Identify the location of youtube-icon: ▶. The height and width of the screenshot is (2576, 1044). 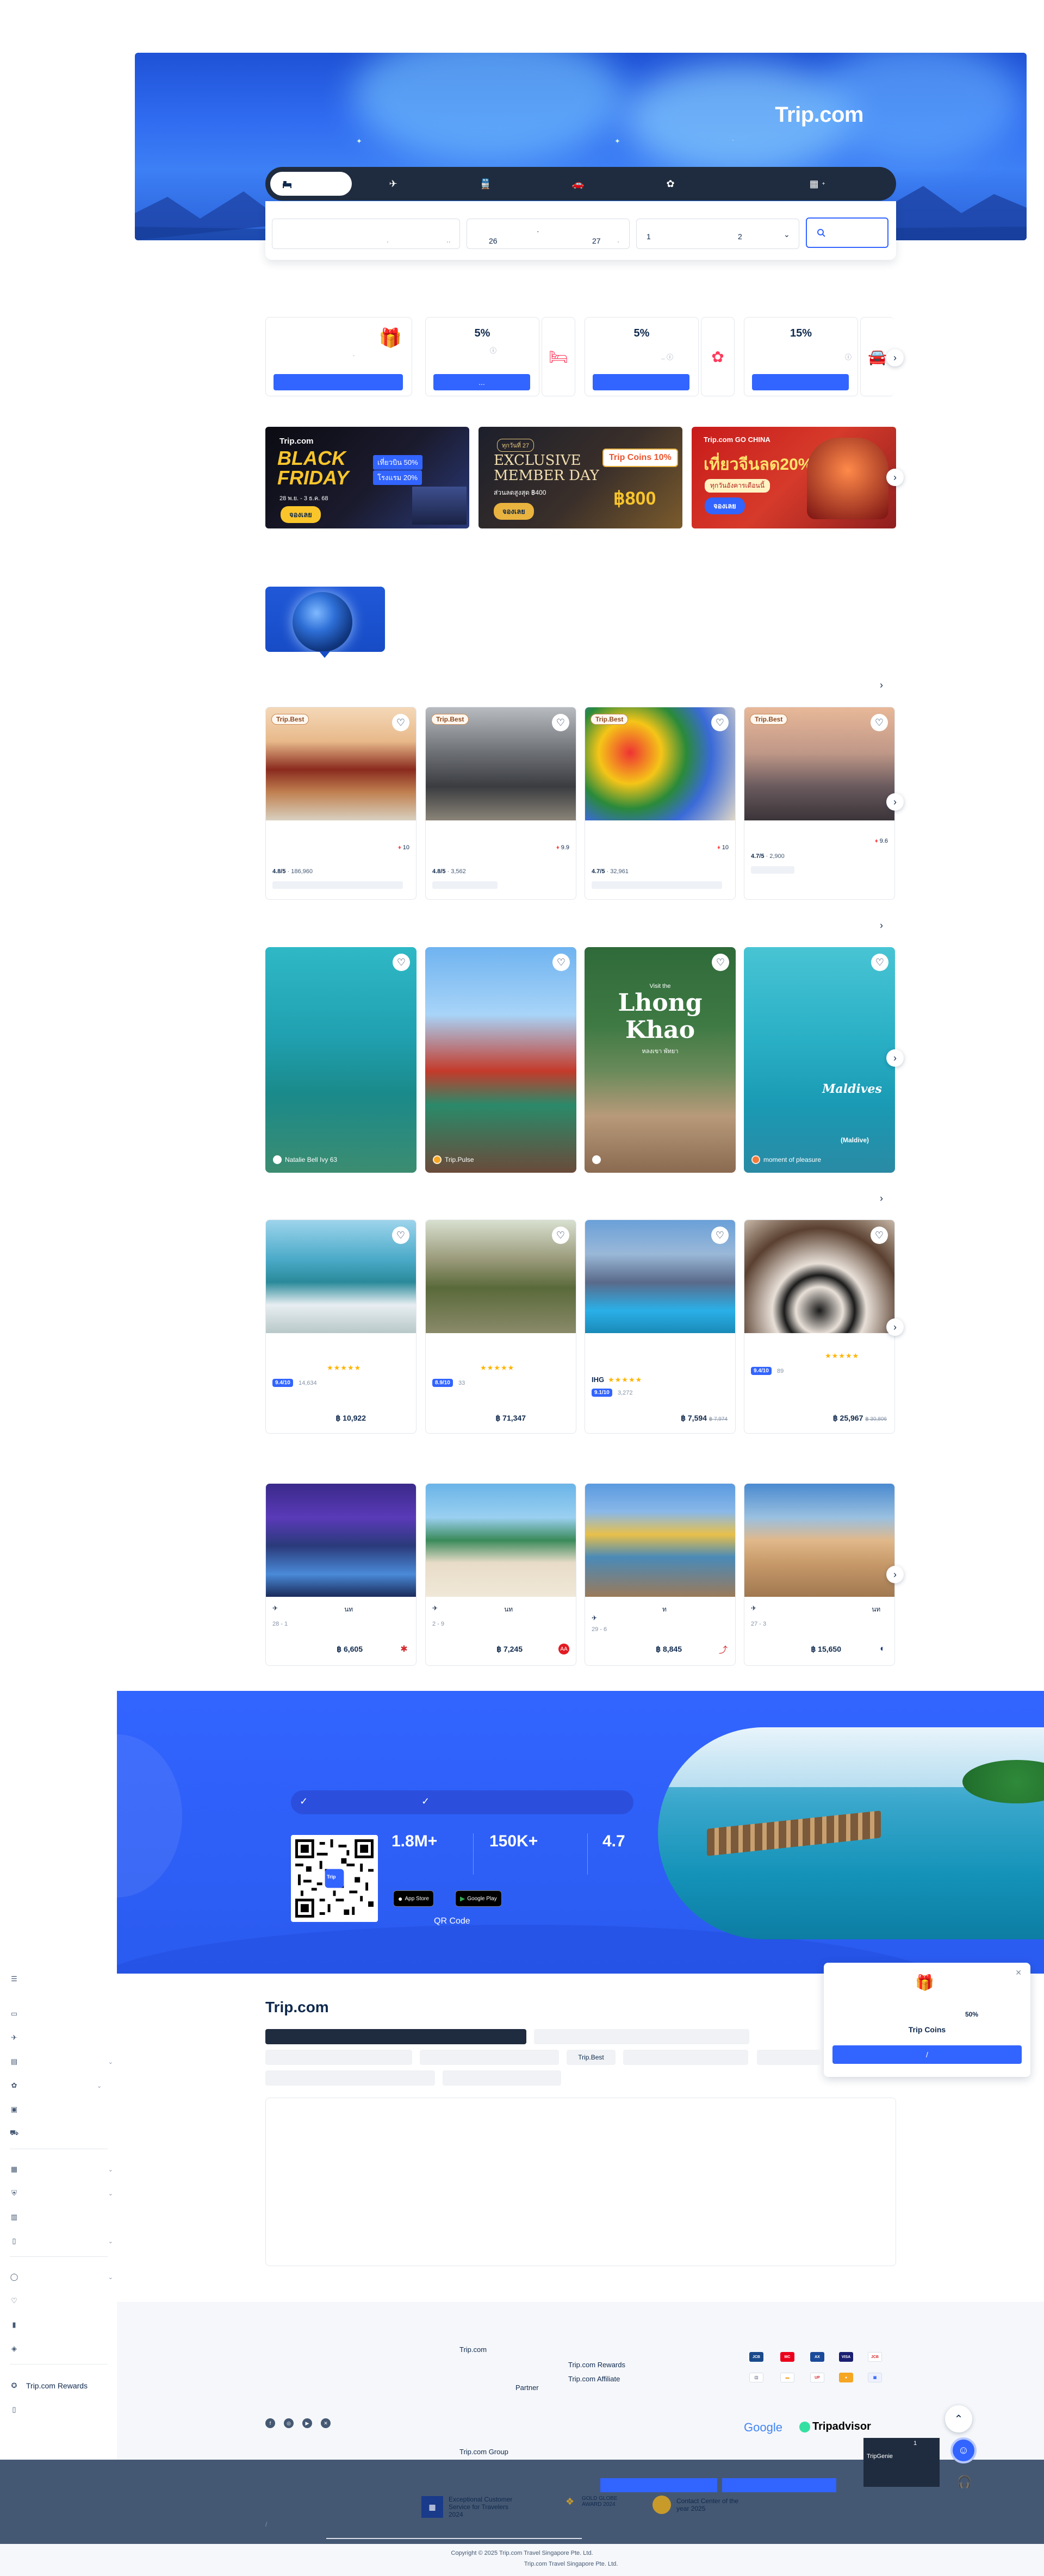
(307, 2423).